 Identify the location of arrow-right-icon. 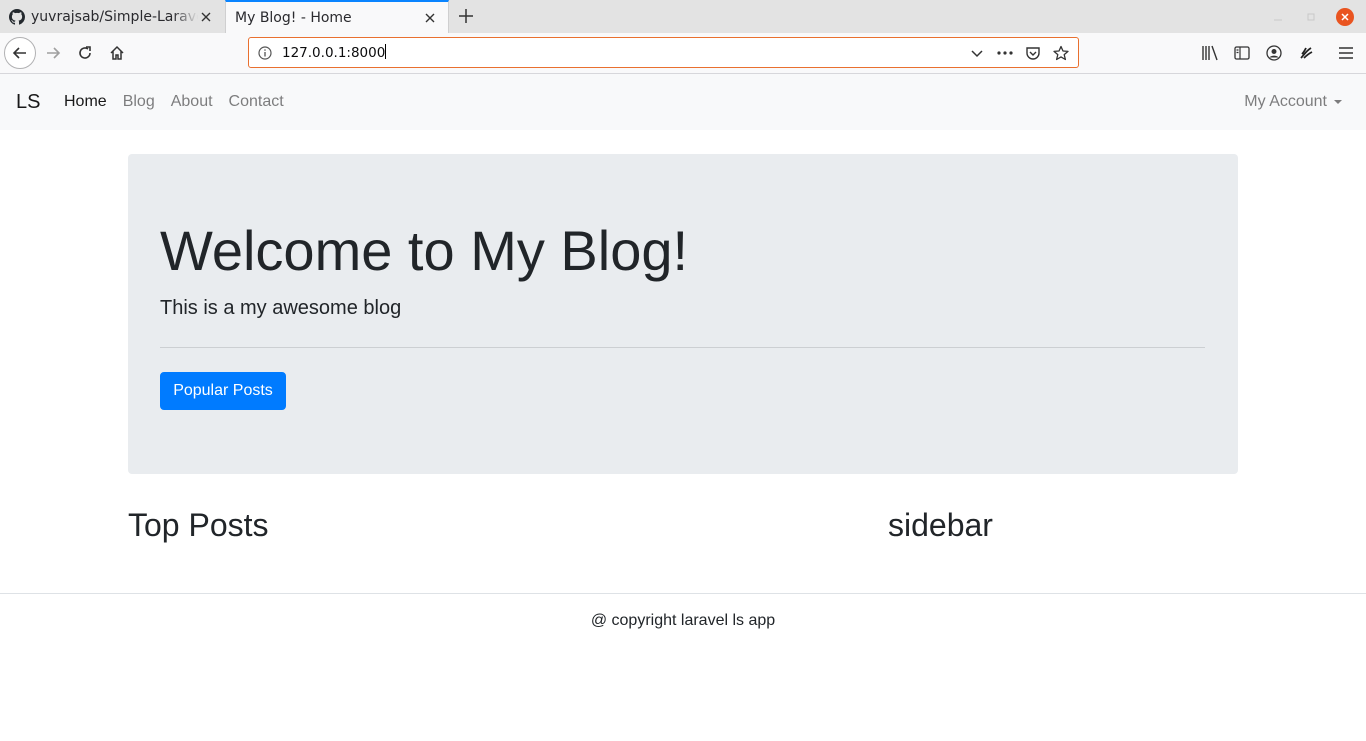
(54, 53).